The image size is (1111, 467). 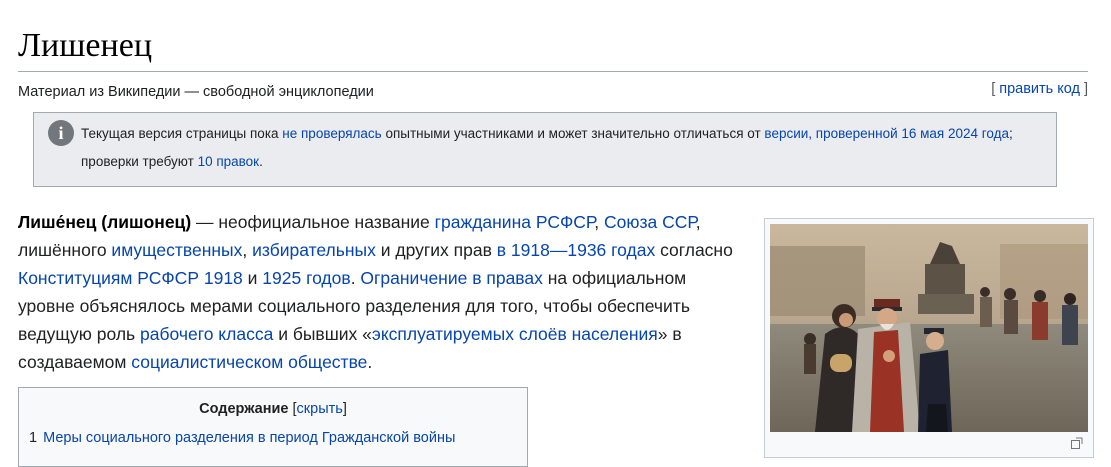 What do you see at coordinates (314, 250) in the screenshot?
I see `lead-link-electoral: избирательных` at bounding box center [314, 250].